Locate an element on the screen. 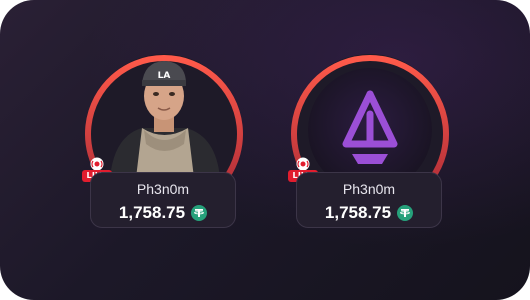 The width and height of the screenshot is (530, 300). svg-text: LA is located at coordinates (164, 76).